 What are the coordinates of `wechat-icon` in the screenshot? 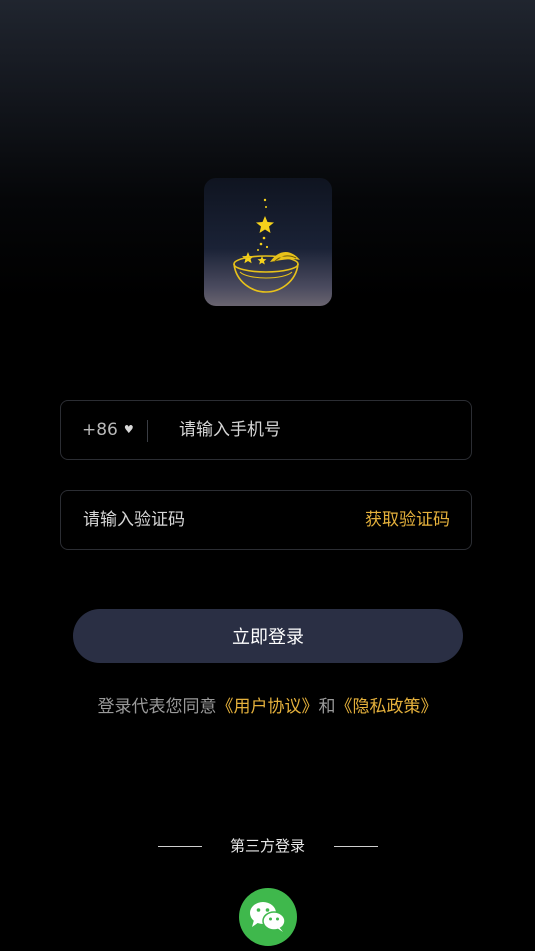 It's located at (268, 917).